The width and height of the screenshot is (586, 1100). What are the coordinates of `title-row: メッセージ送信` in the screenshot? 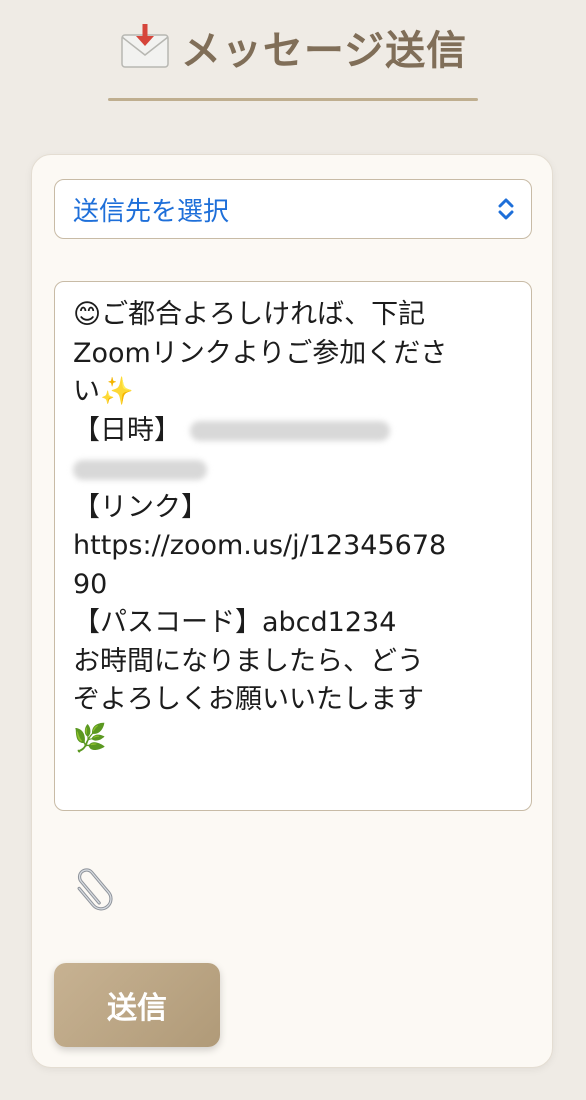 It's located at (293, 47).